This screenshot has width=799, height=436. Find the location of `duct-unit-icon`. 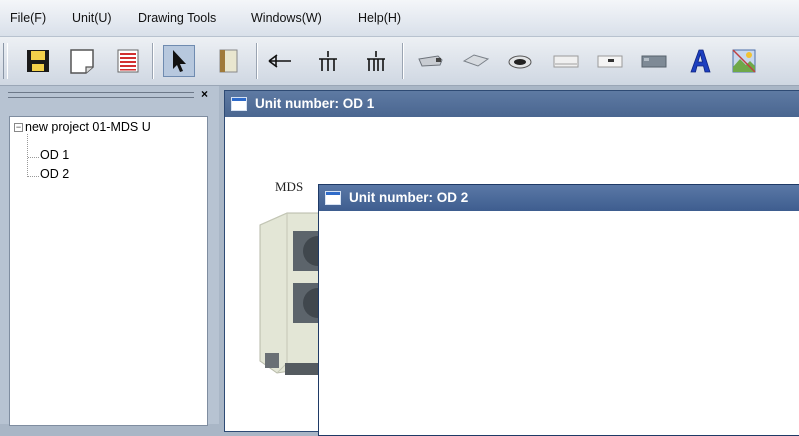

duct-unit-icon is located at coordinates (430, 61).